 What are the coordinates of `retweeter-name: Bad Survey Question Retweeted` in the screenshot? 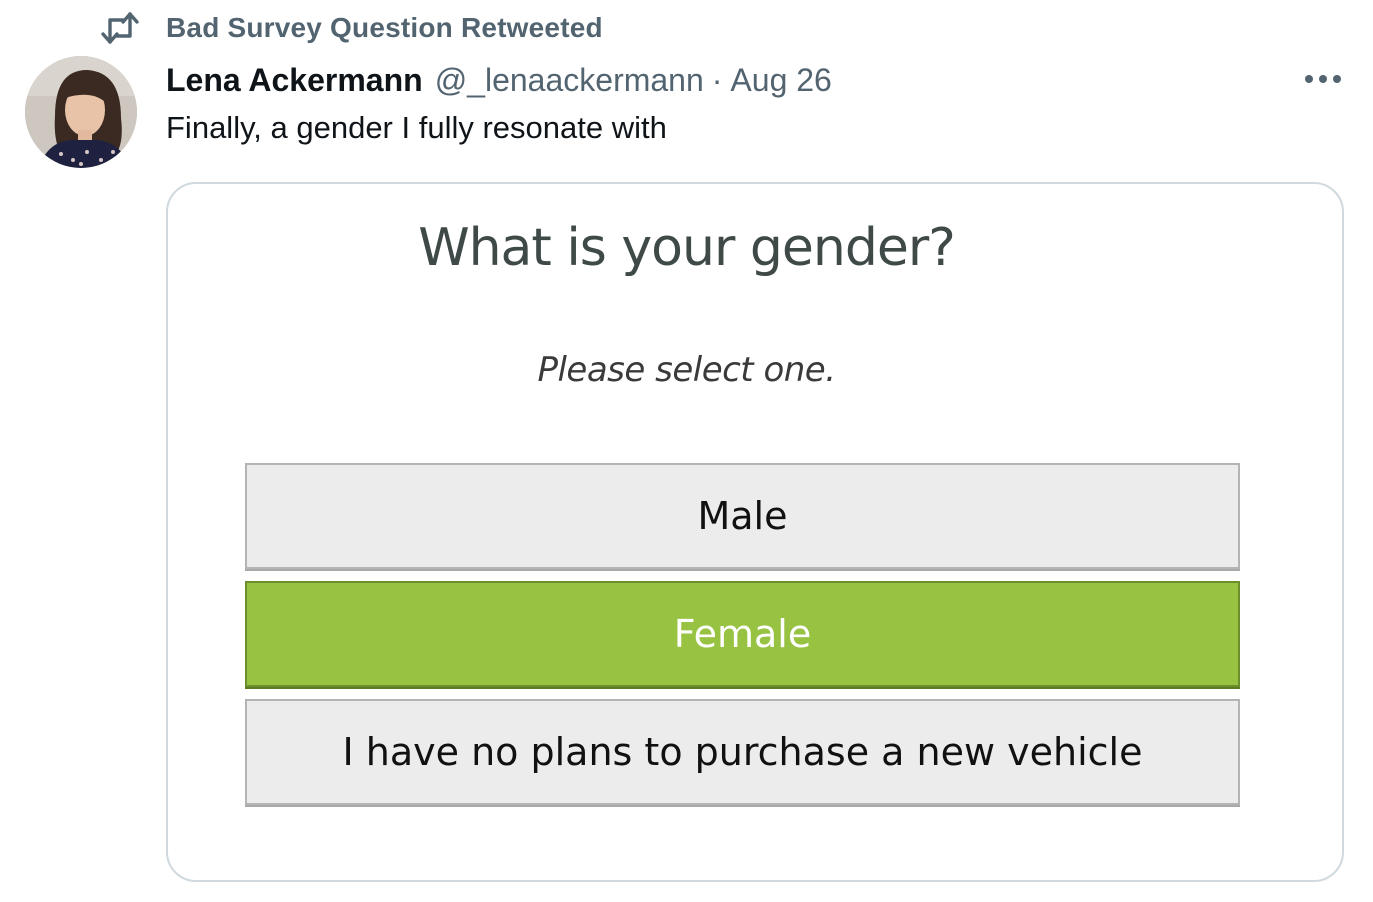 It's located at (384, 28).